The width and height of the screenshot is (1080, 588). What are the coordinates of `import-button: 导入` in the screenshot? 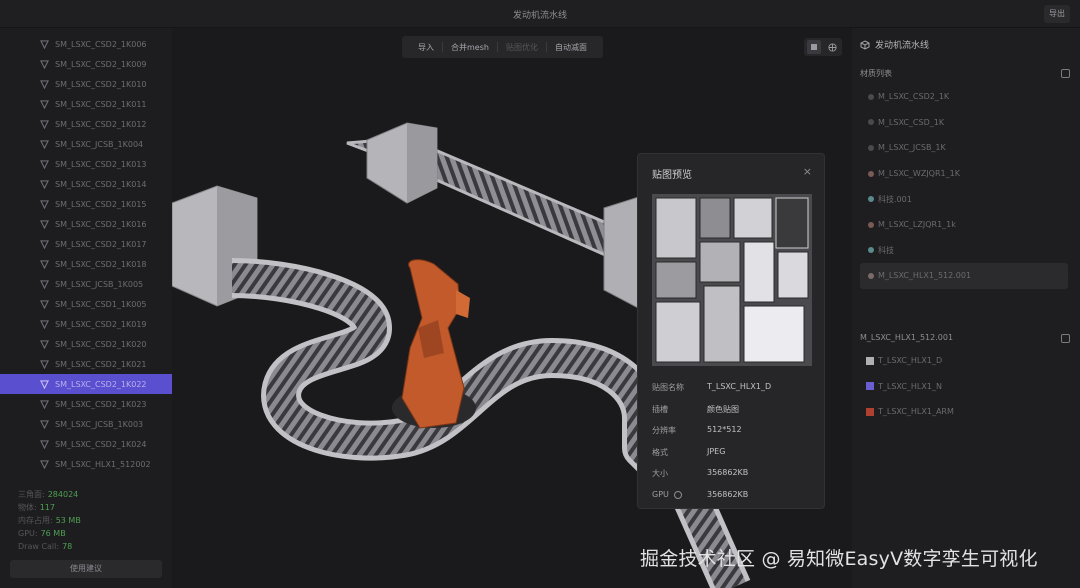 It's located at (426, 47).